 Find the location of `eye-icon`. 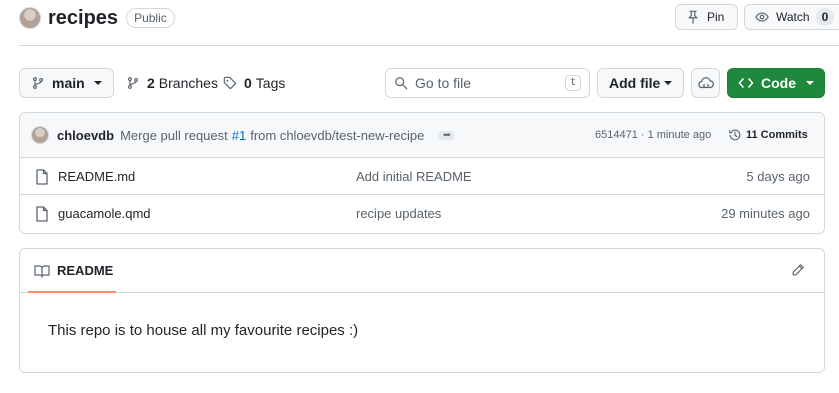

eye-icon is located at coordinates (762, 17).